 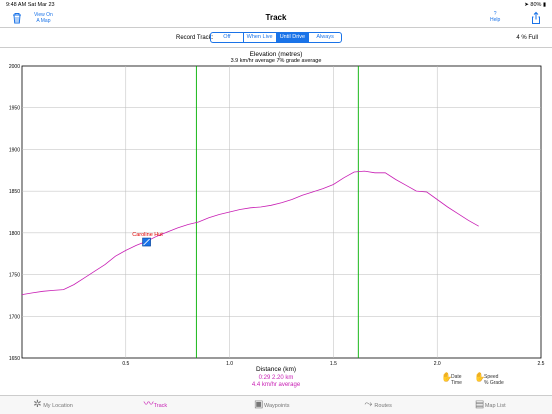 I want to click on waypoint-icon: ▣, so click(x=259, y=404).